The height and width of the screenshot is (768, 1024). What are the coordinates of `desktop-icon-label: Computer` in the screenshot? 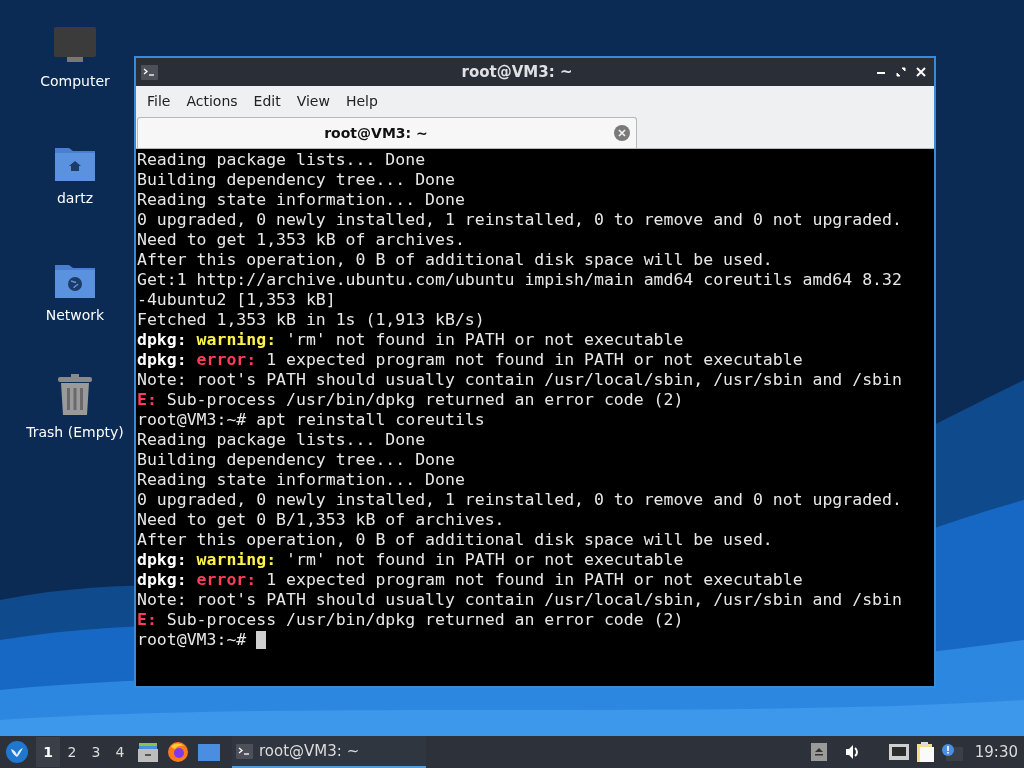 It's located at (75, 81).